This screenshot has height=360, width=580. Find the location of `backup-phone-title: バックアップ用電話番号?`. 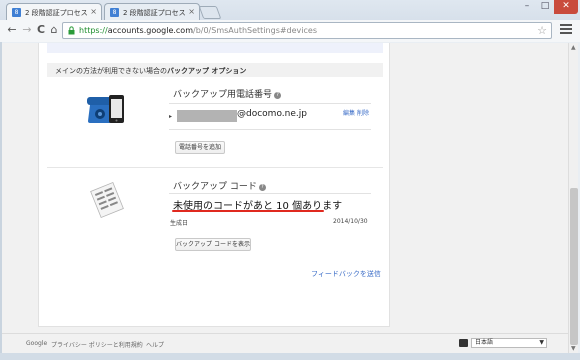

backup-phone-title: バックアップ用電話番号? is located at coordinates (227, 93).